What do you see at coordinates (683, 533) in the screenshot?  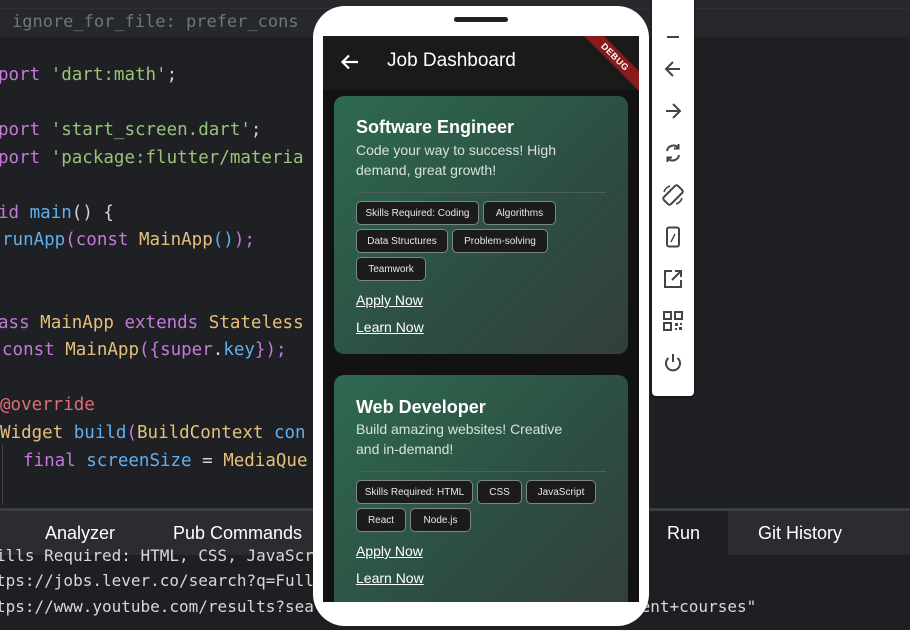 I see `tab-run: Run` at bounding box center [683, 533].